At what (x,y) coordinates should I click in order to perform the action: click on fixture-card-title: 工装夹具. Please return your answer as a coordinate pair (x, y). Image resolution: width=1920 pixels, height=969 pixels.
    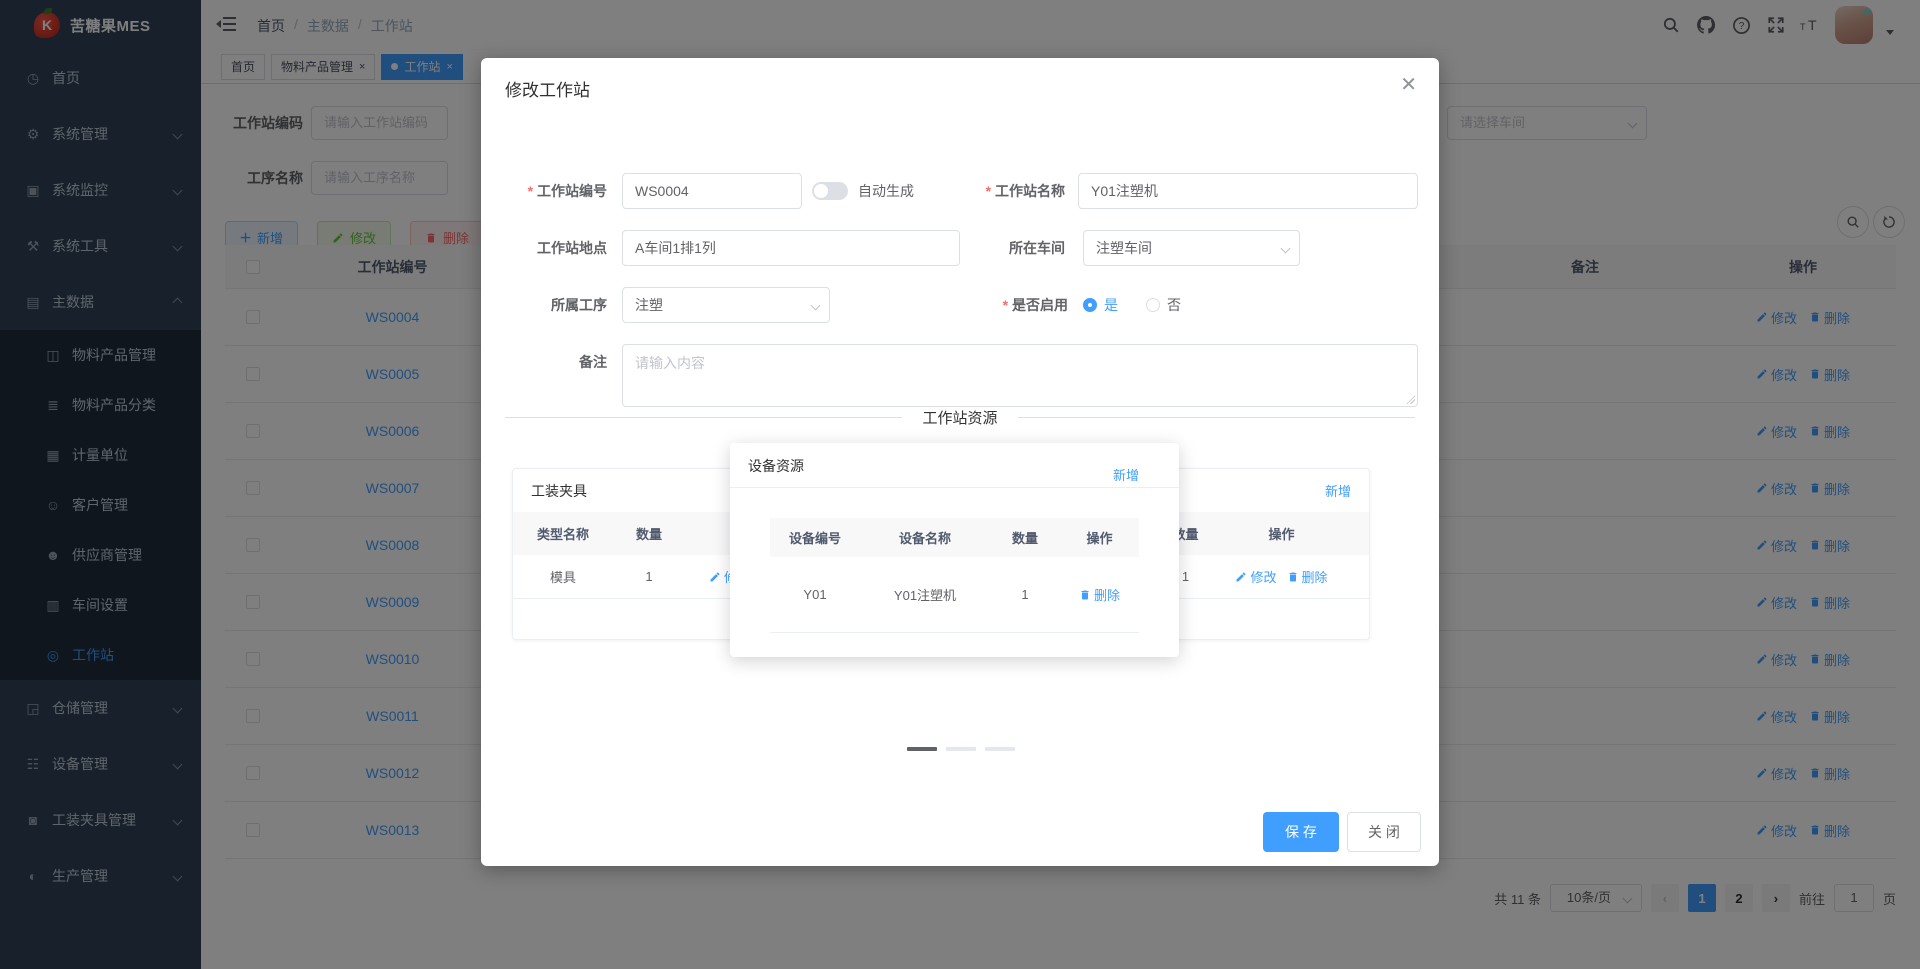
    Looking at the image, I should click on (559, 491).